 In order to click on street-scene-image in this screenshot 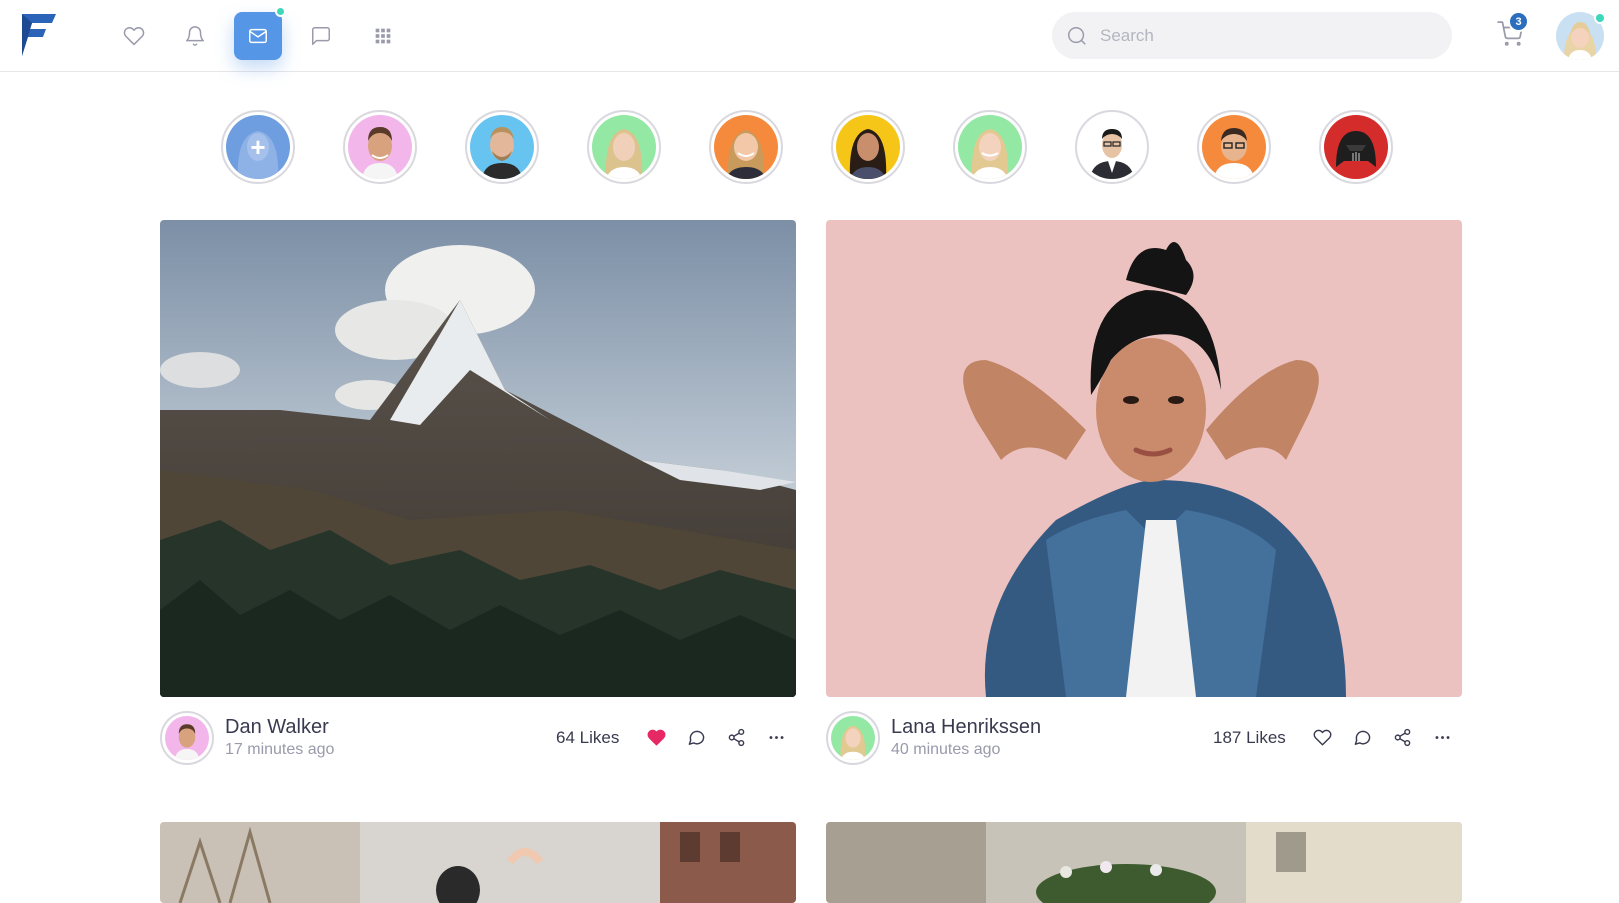, I will do `click(478, 862)`.